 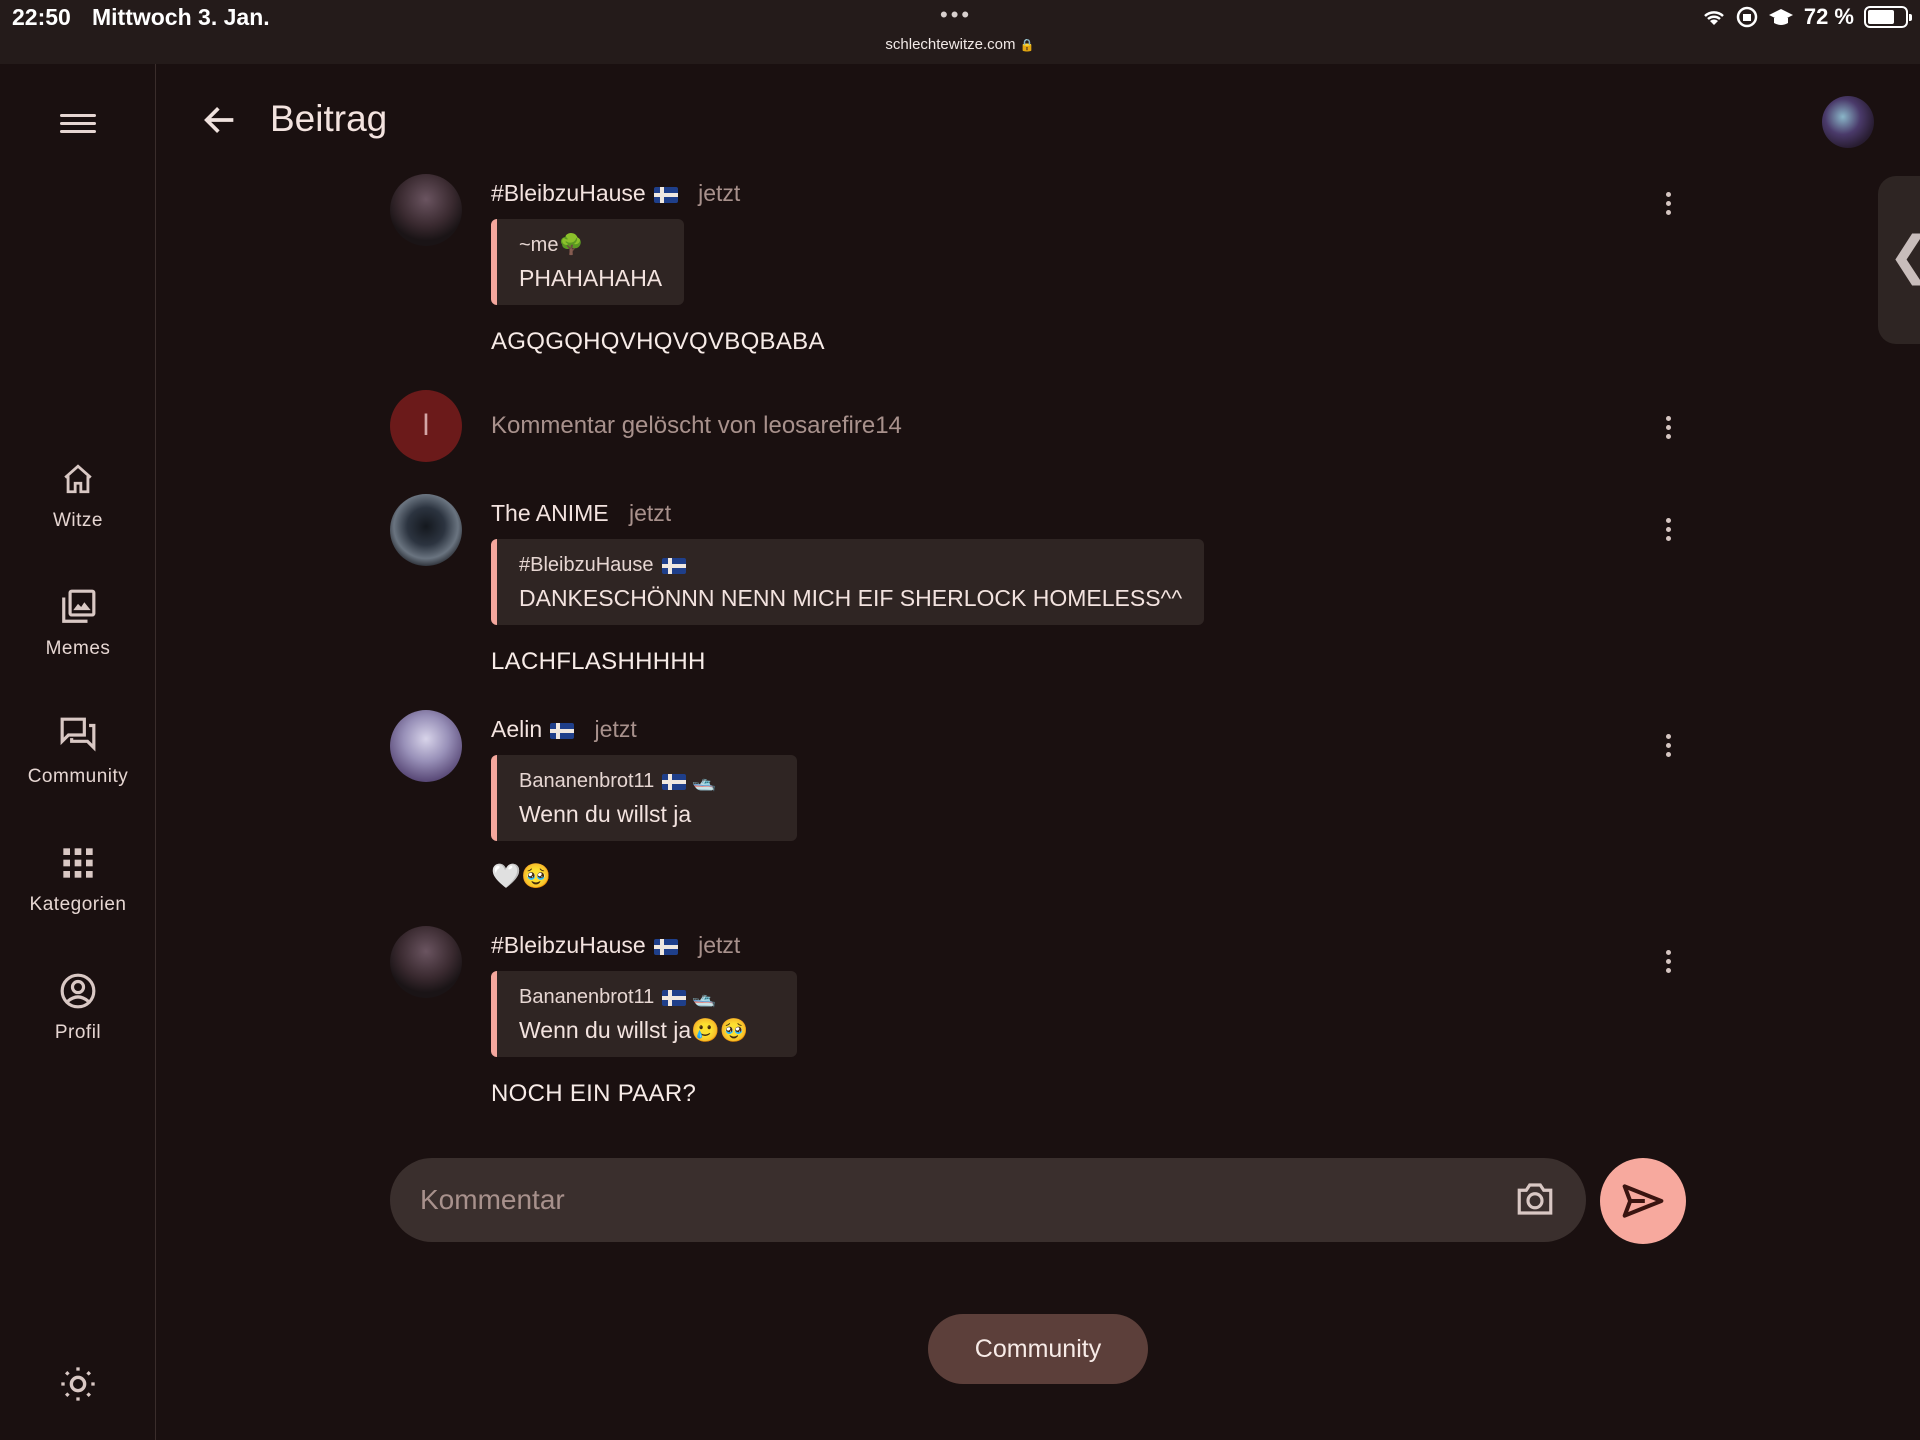 What do you see at coordinates (588, 262) in the screenshot?
I see `quoted-reply: ~me🌳 PHAHAHAHA` at bounding box center [588, 262].